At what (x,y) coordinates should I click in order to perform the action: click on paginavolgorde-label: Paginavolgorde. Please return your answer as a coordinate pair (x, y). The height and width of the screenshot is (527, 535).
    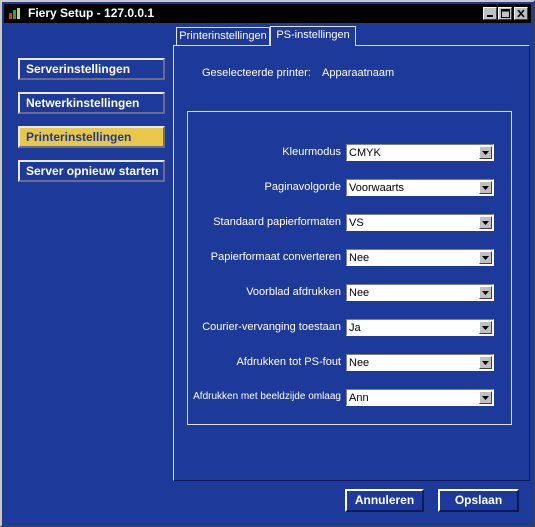
    Looking at the image, I should click on (302, 187).